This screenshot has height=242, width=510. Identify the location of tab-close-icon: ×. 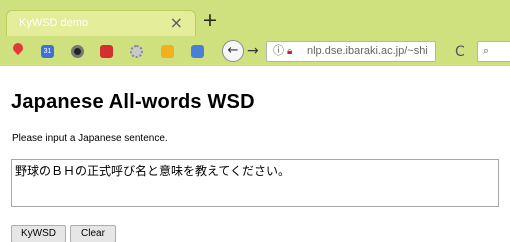
(176, 23).